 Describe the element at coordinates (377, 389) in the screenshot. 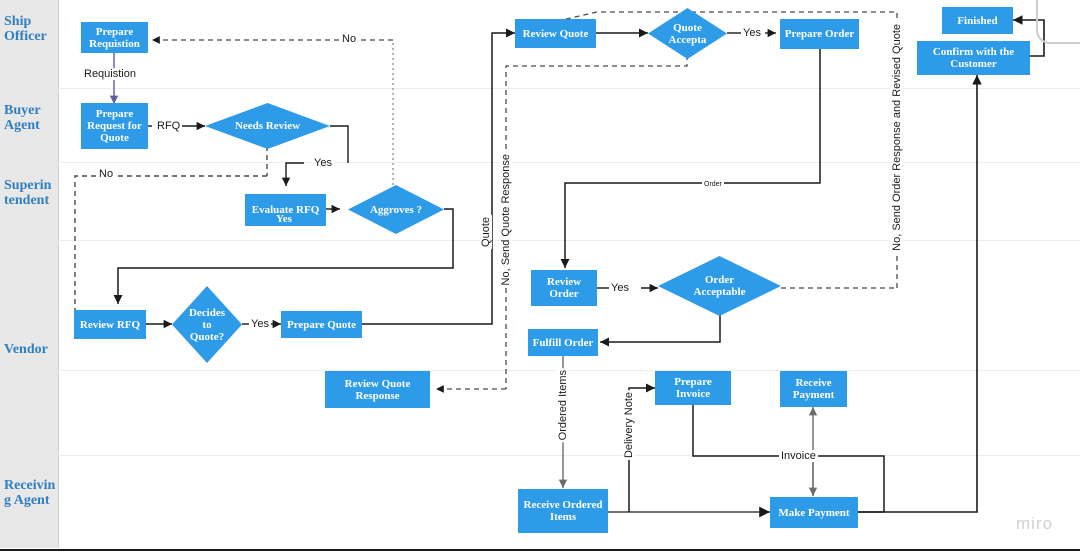

I see `node-review-quote-response: Review Quote Response` at that location.